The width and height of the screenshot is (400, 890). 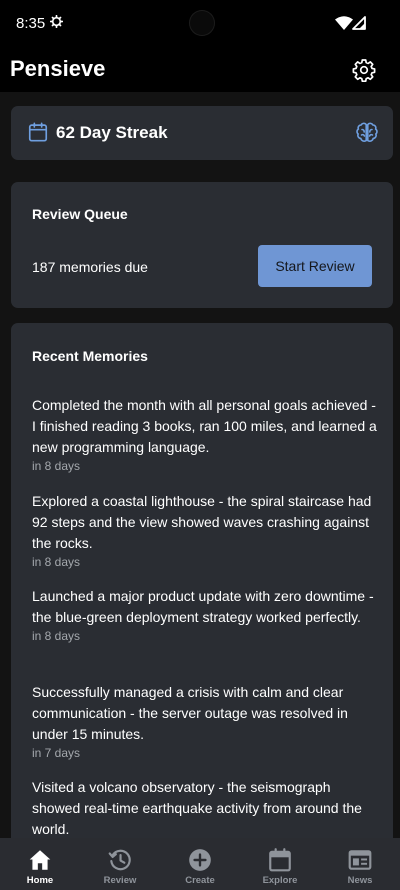 What do you see at coordinates (58, 68) in the screenshot?
I see `app-title: Pensieve` at bounding box center [58, 68].